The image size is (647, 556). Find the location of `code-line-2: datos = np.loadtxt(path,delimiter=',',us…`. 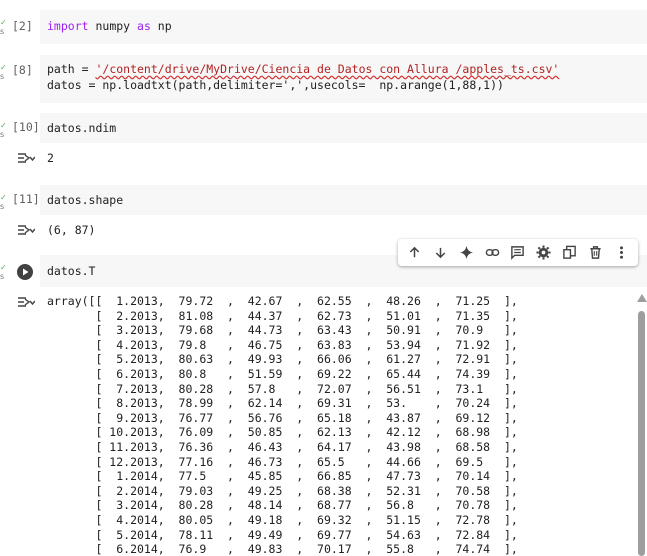

code-line-2: datos = np.loadtxt(path,delimiter=',',us… is located at coordinates (275, 85).